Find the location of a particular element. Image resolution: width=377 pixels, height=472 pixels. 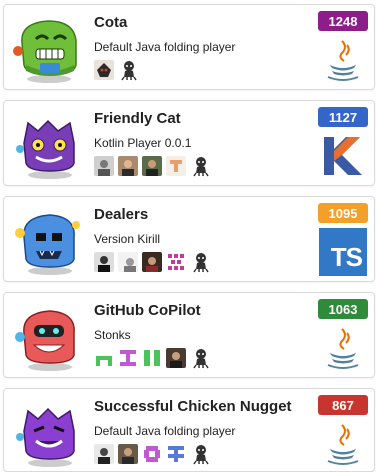

blue-monster-avatar-icon is located at coordinates (47, 244).